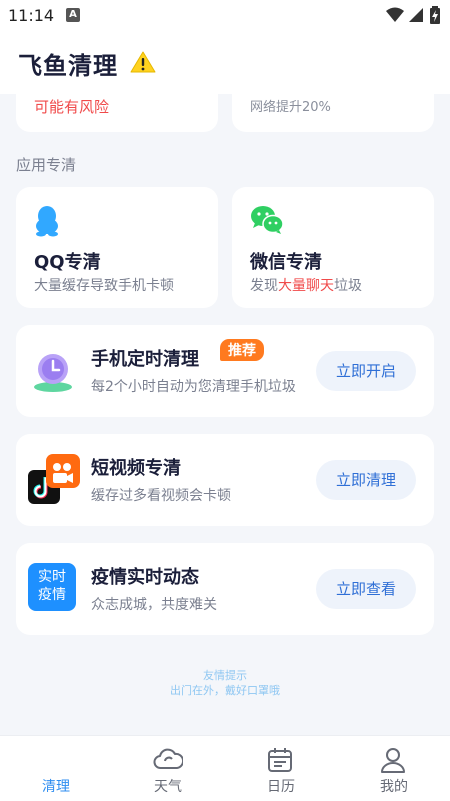 The height and width of the screenshot is (801, 450). What do you see at coordinates (168, 758) in the screenshot?
I see `cloud-icon` at bounding box center [168, 758].